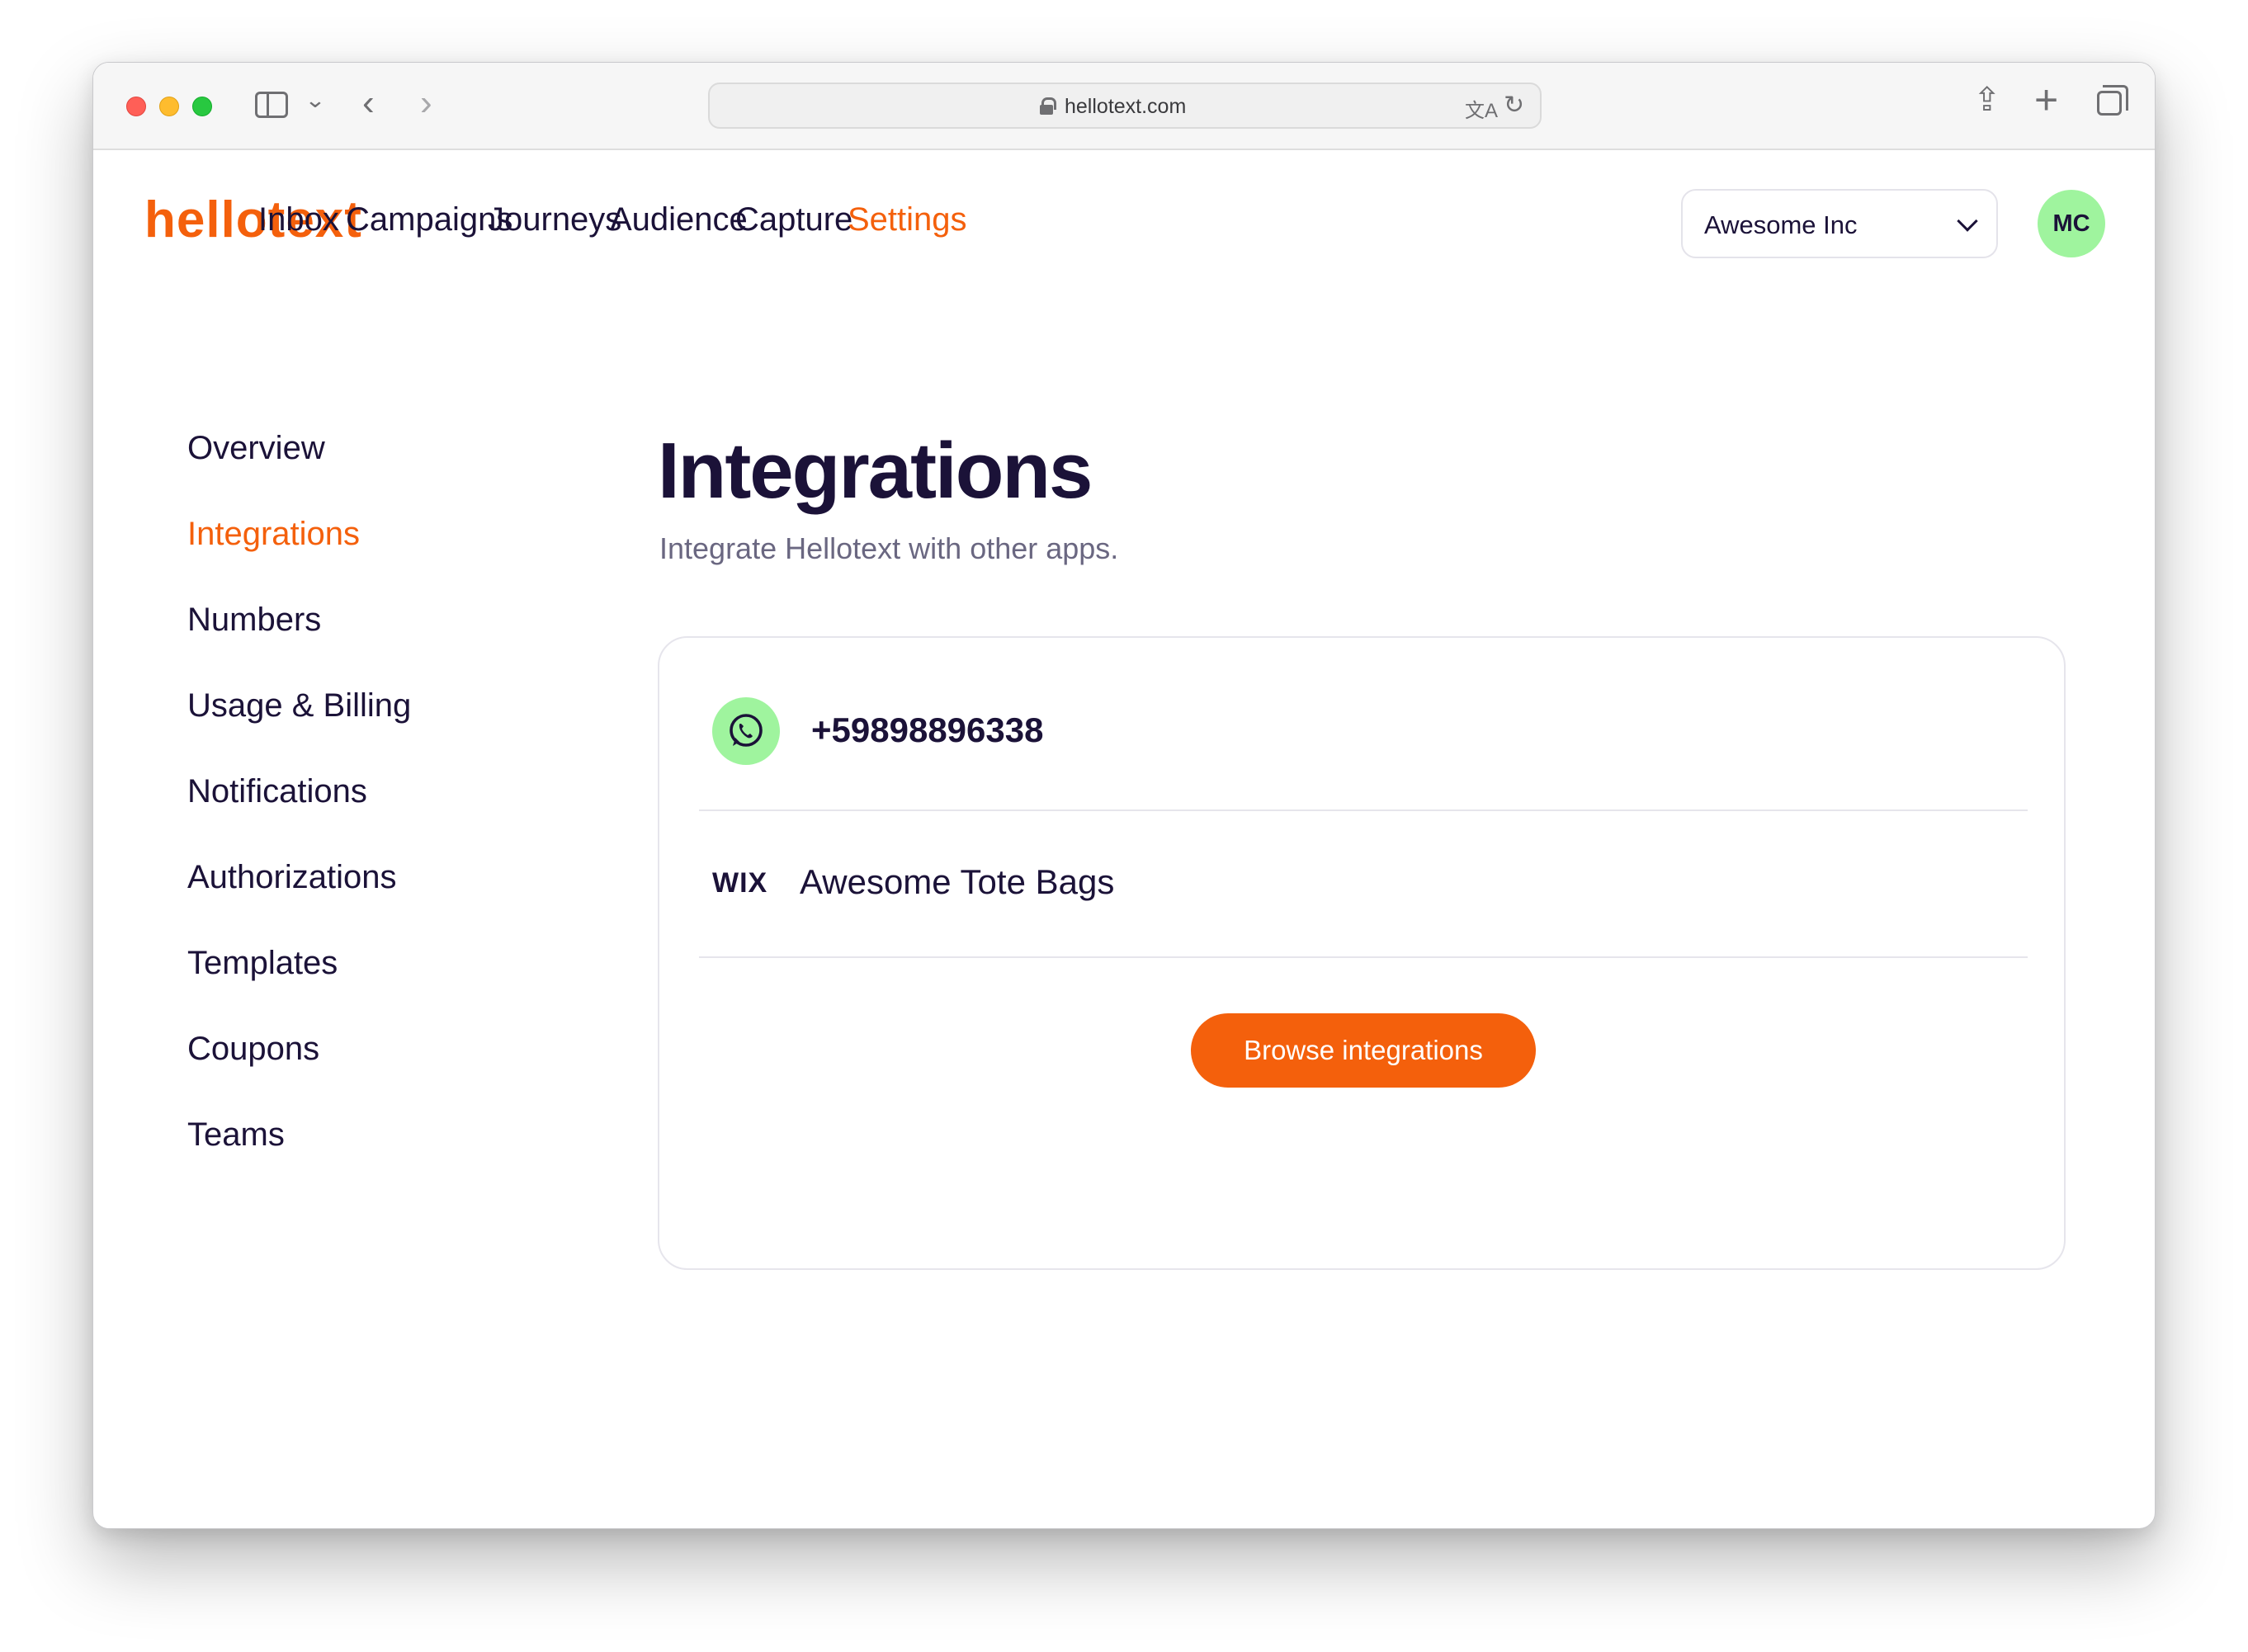 The height and width of the screenshot is (1652, 2248). What do you see at coordinates (889, 548) in the screenshot?
I see `page-subtitle: Integrate Hellotext with other apps.` at bounding box center [889, 548].